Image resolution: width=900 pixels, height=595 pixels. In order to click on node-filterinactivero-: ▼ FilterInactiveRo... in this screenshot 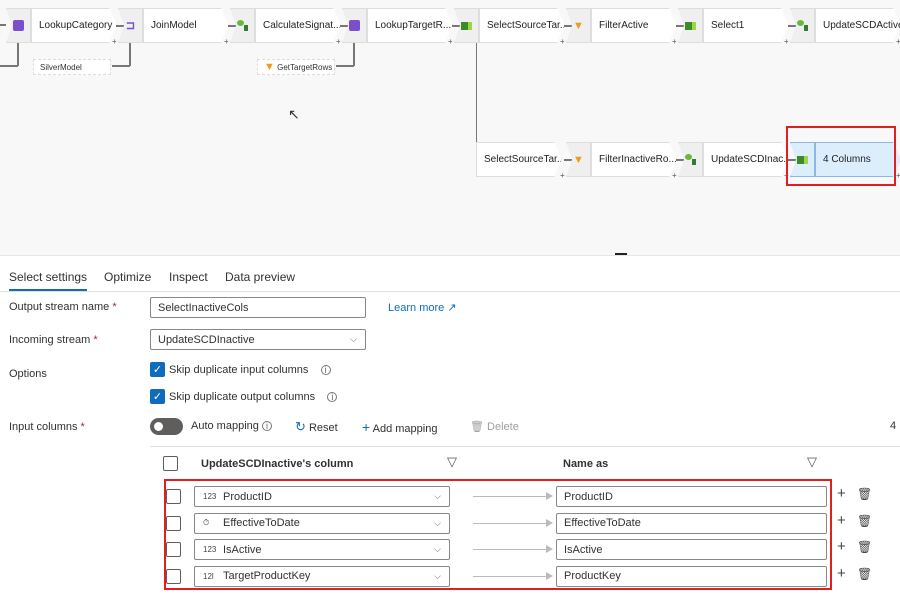, I will do `click(621, 159)`.